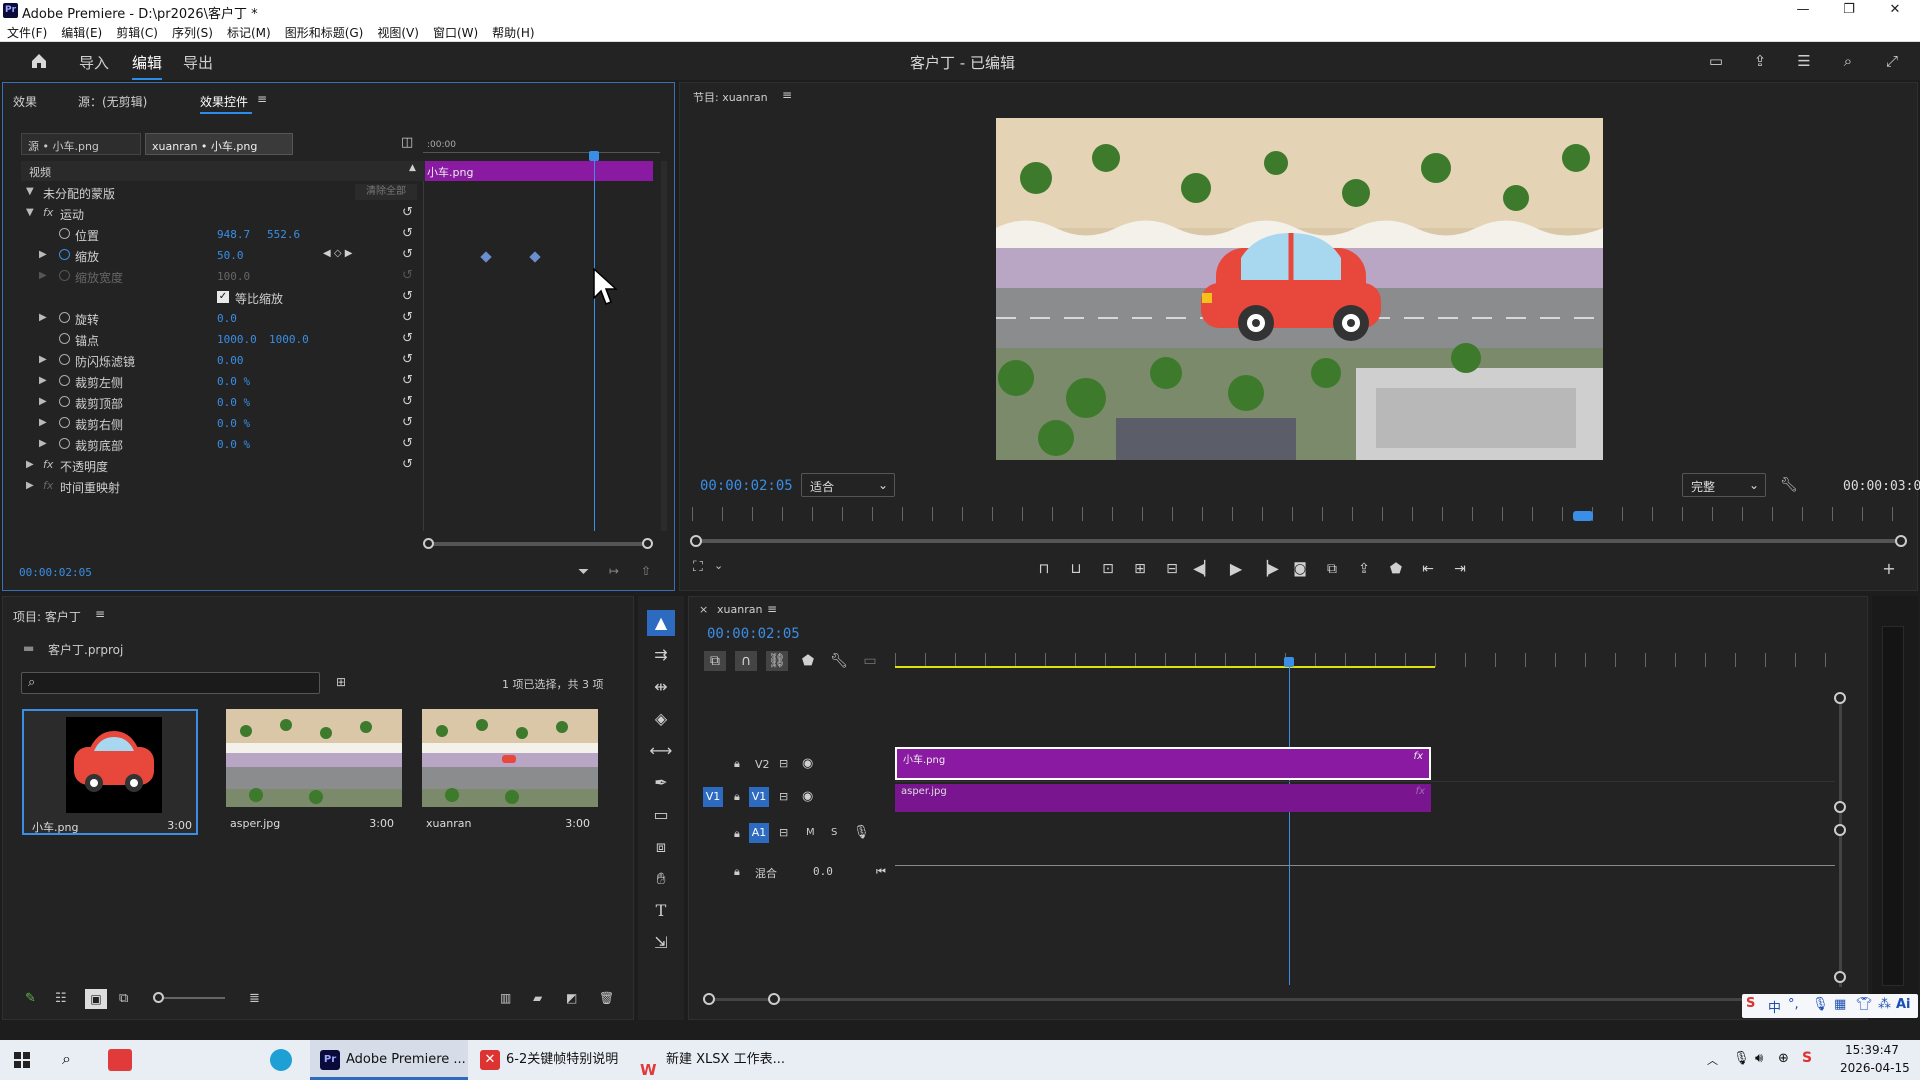 This screenshot has width=1920, height=1080. Describe the element at coordinates (1820, 1004) in the screenshot. I see `ime-mic-icon: 🎙︎` at that location.